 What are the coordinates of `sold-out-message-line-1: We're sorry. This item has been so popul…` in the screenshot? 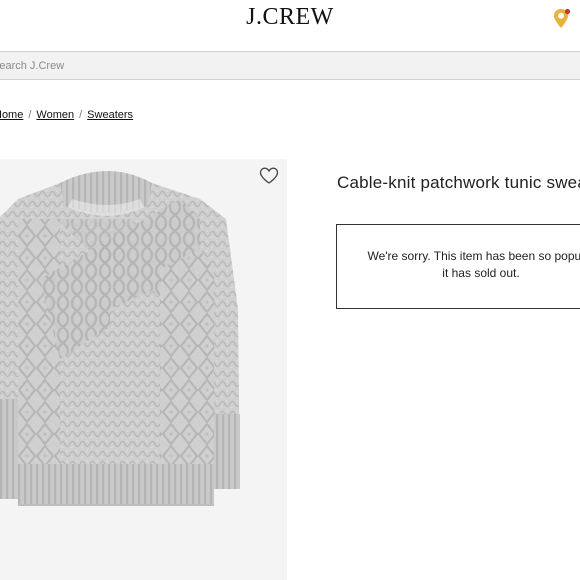 It's located at (473, 256).